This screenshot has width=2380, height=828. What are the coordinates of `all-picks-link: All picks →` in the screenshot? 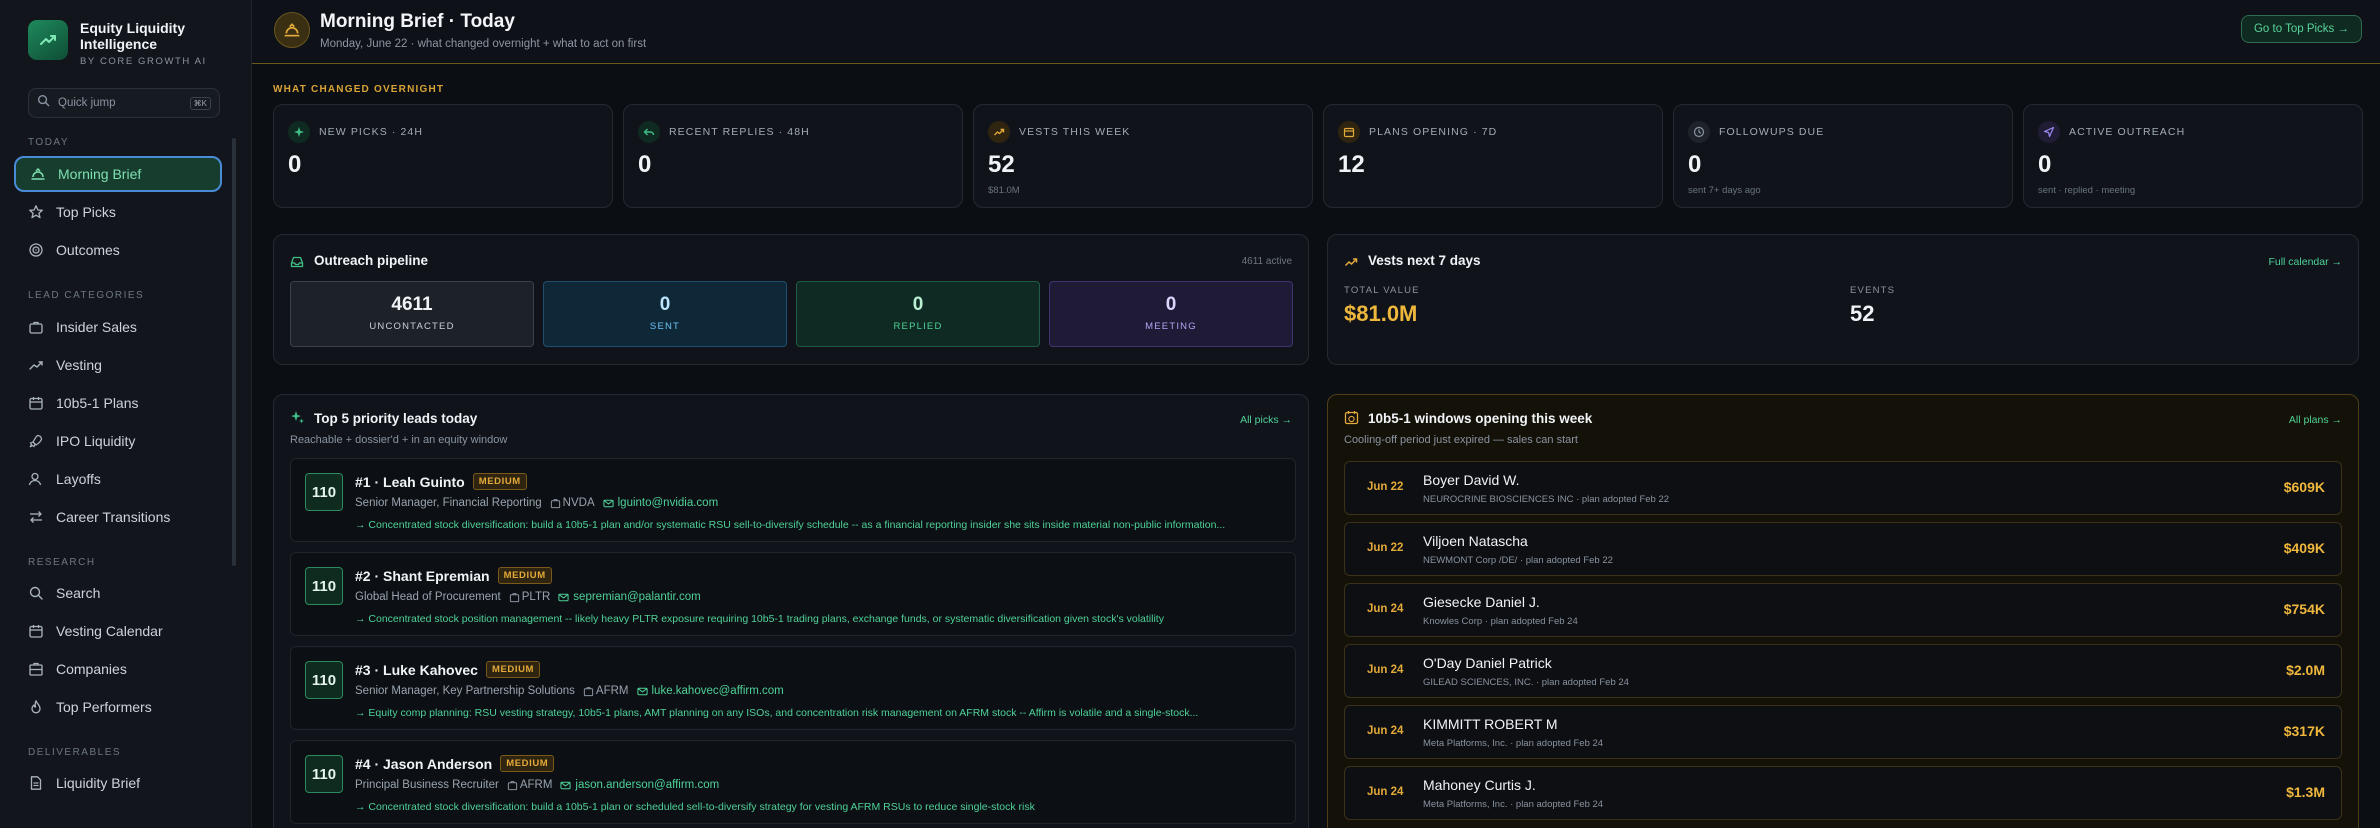 It's located at (1266, 420).